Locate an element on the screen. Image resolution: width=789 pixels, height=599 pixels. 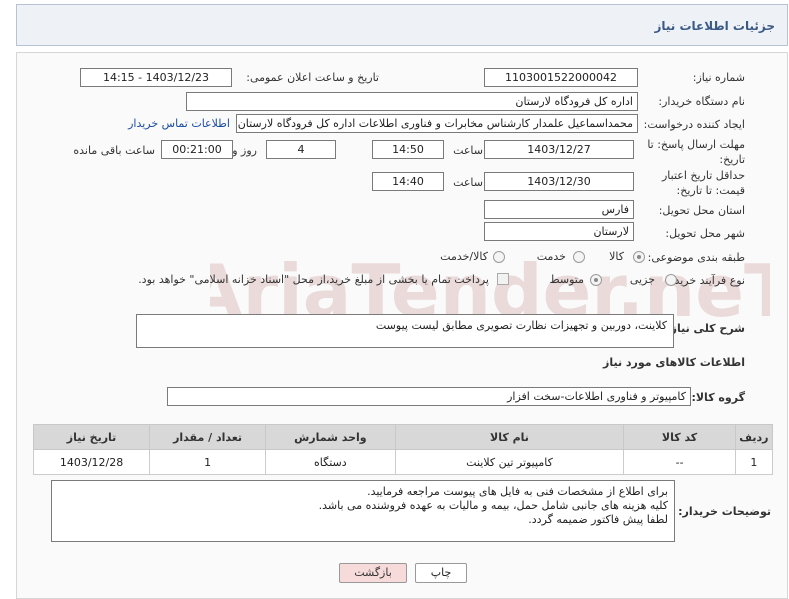
cell-name: کامپیوتر تین کلاینت is located at coordinates (509, 462).